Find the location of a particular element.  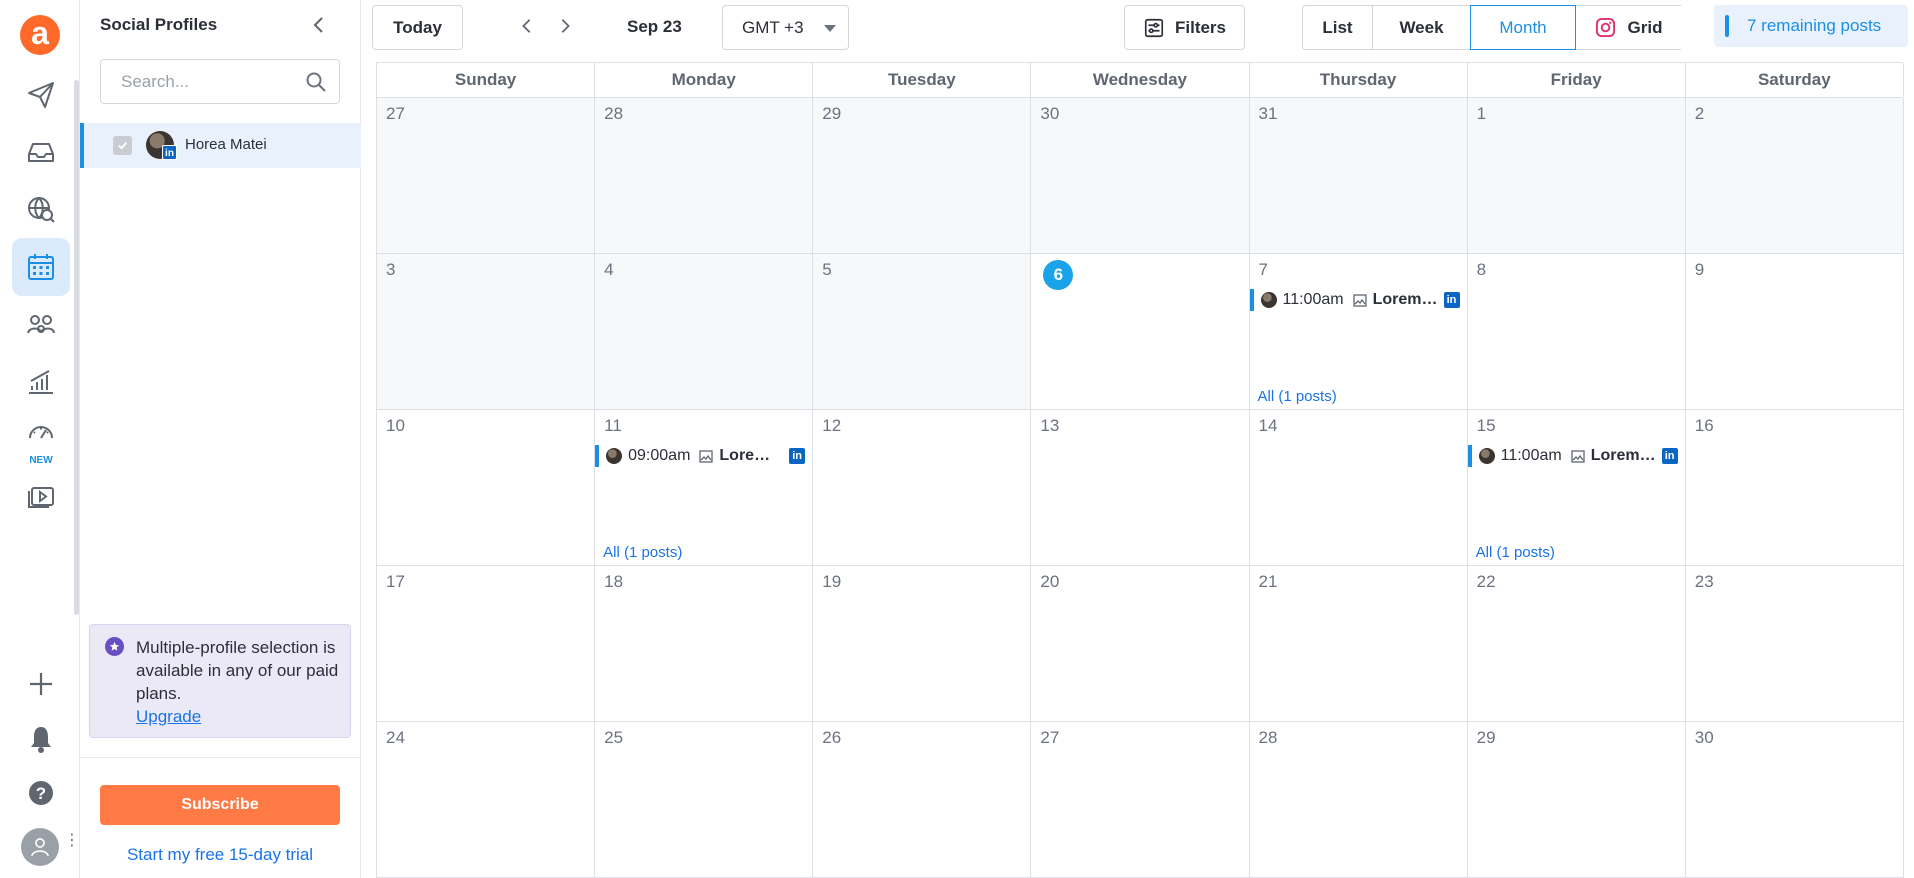

panel-divider is located at coordinates (220, 757).